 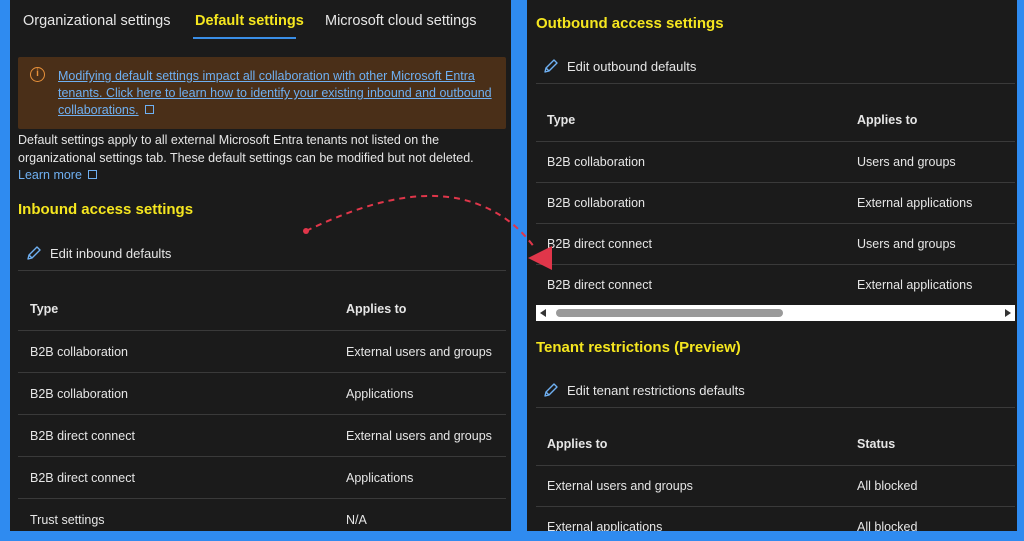 I want to click on table-row: B2B direct connect Applications, so click(x=262, y=477).